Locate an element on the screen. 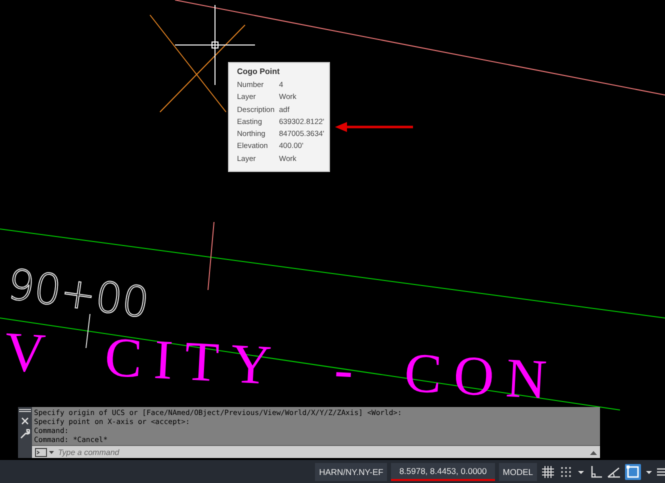 The height and width of the screenshot is (483, 665). ortho-icon is located at coordinates (596, 471).